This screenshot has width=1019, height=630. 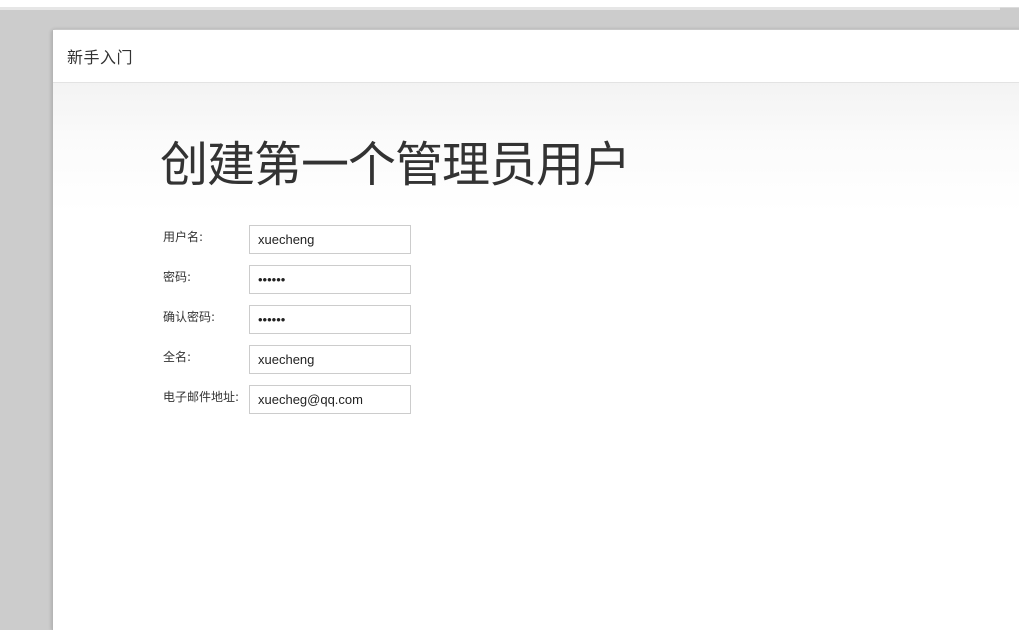 I want to click on confirm-password-label: 确认密码:, so click(x=189, y=316).